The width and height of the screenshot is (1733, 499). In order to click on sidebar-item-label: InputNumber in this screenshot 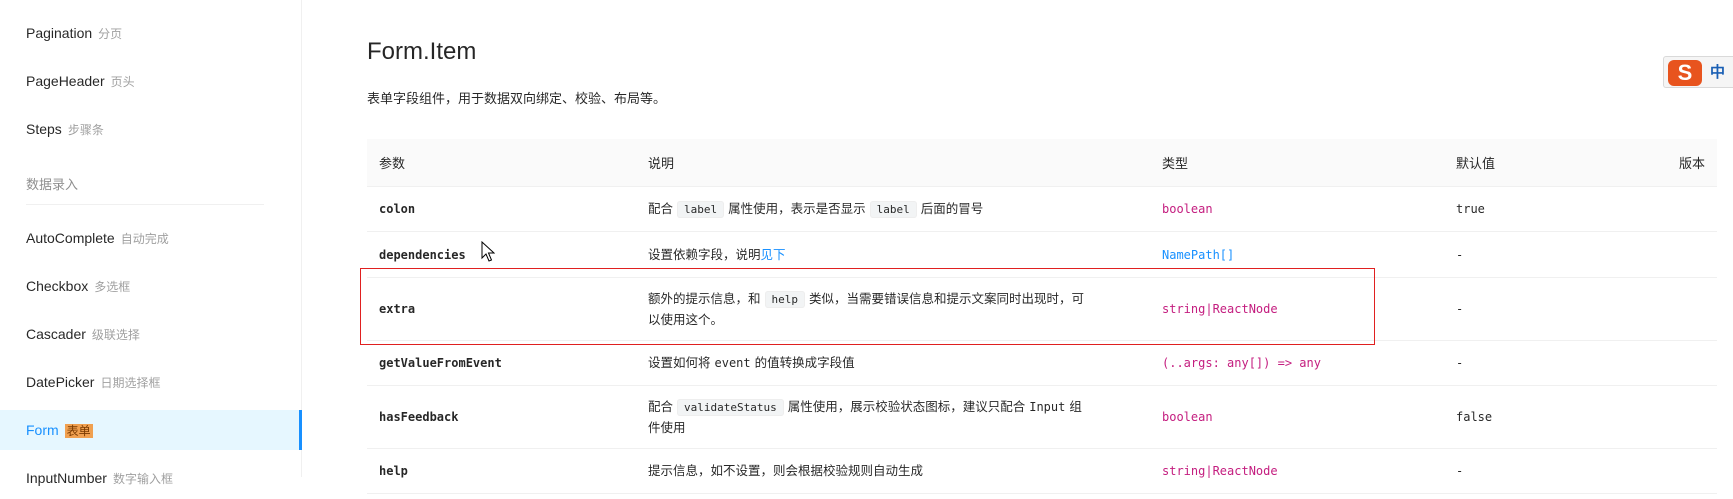, I will do `click(66, 478)`.